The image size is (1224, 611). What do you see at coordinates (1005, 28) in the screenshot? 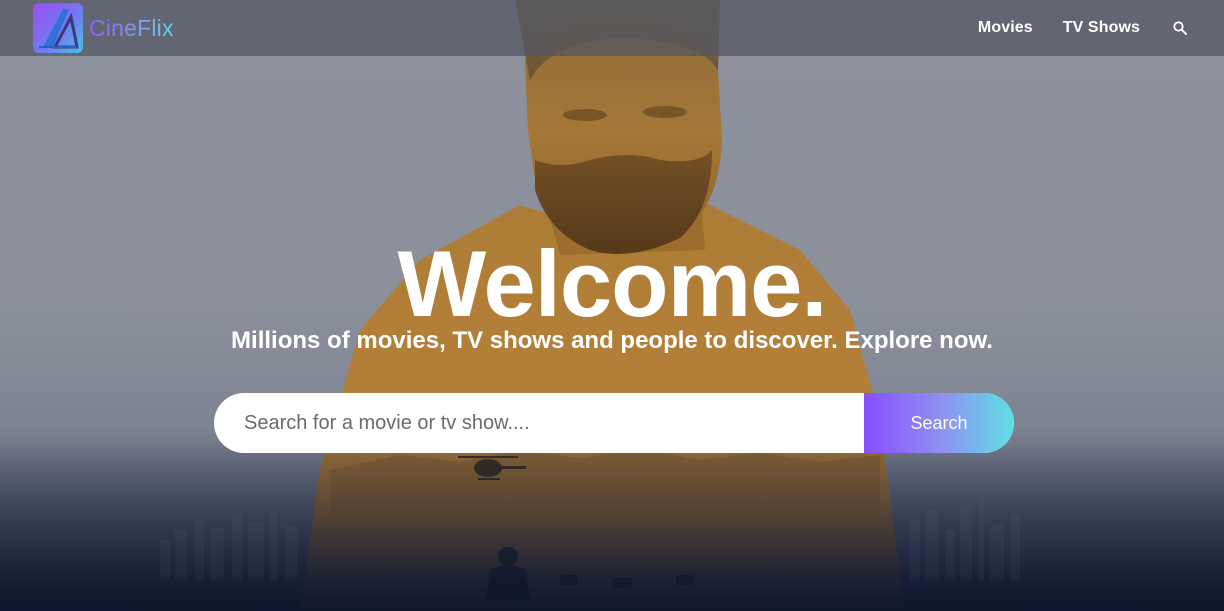
I see `nav-link-movies: Movies` at bounding box center [1005, 28].